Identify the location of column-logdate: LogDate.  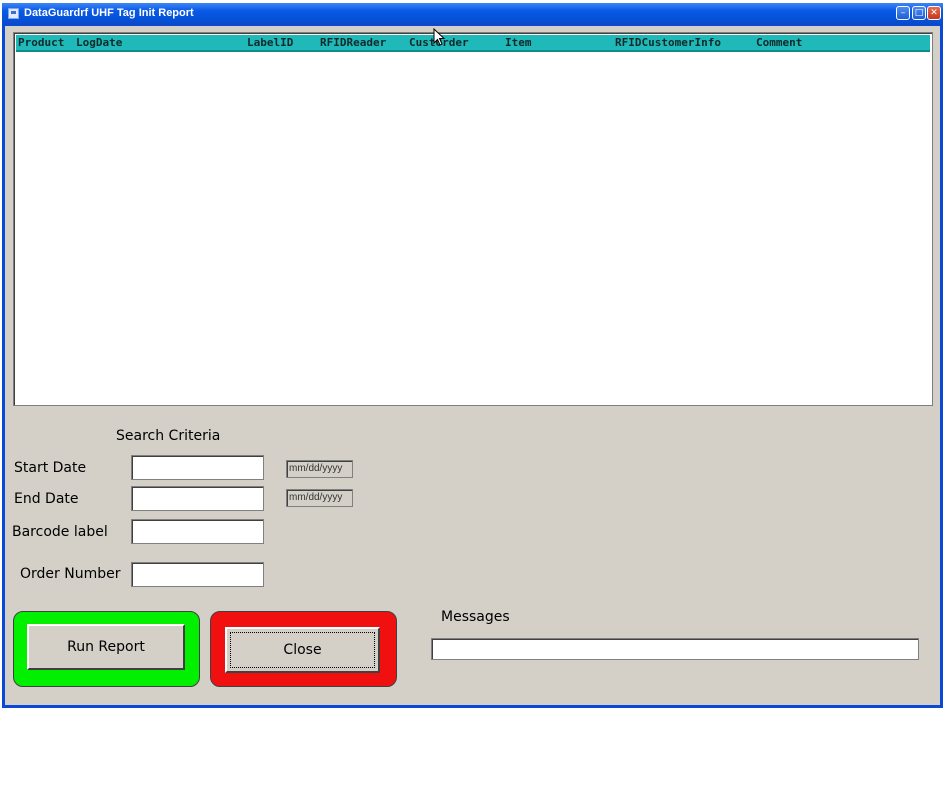
(99, 42).